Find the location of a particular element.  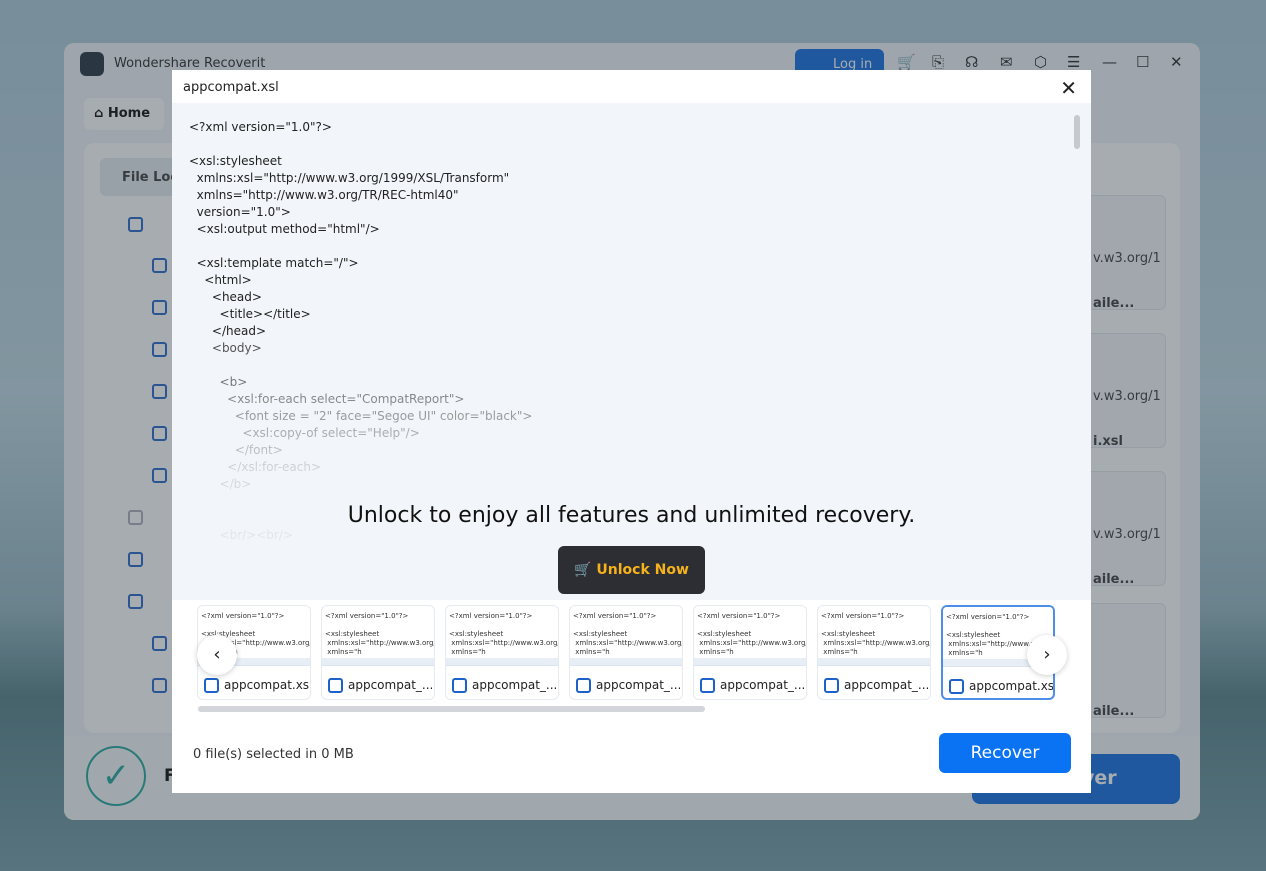

close-icon: ✕ is located at coordinates (1068, 88).